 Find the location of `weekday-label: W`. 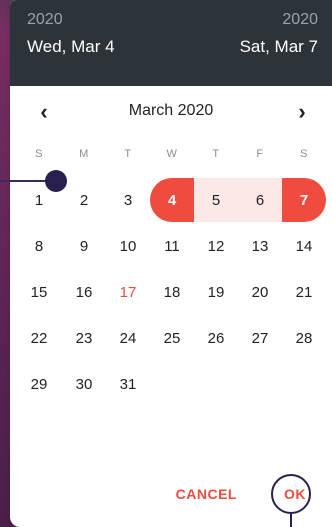

weekday-label: W is located at coordinates (172, 154).